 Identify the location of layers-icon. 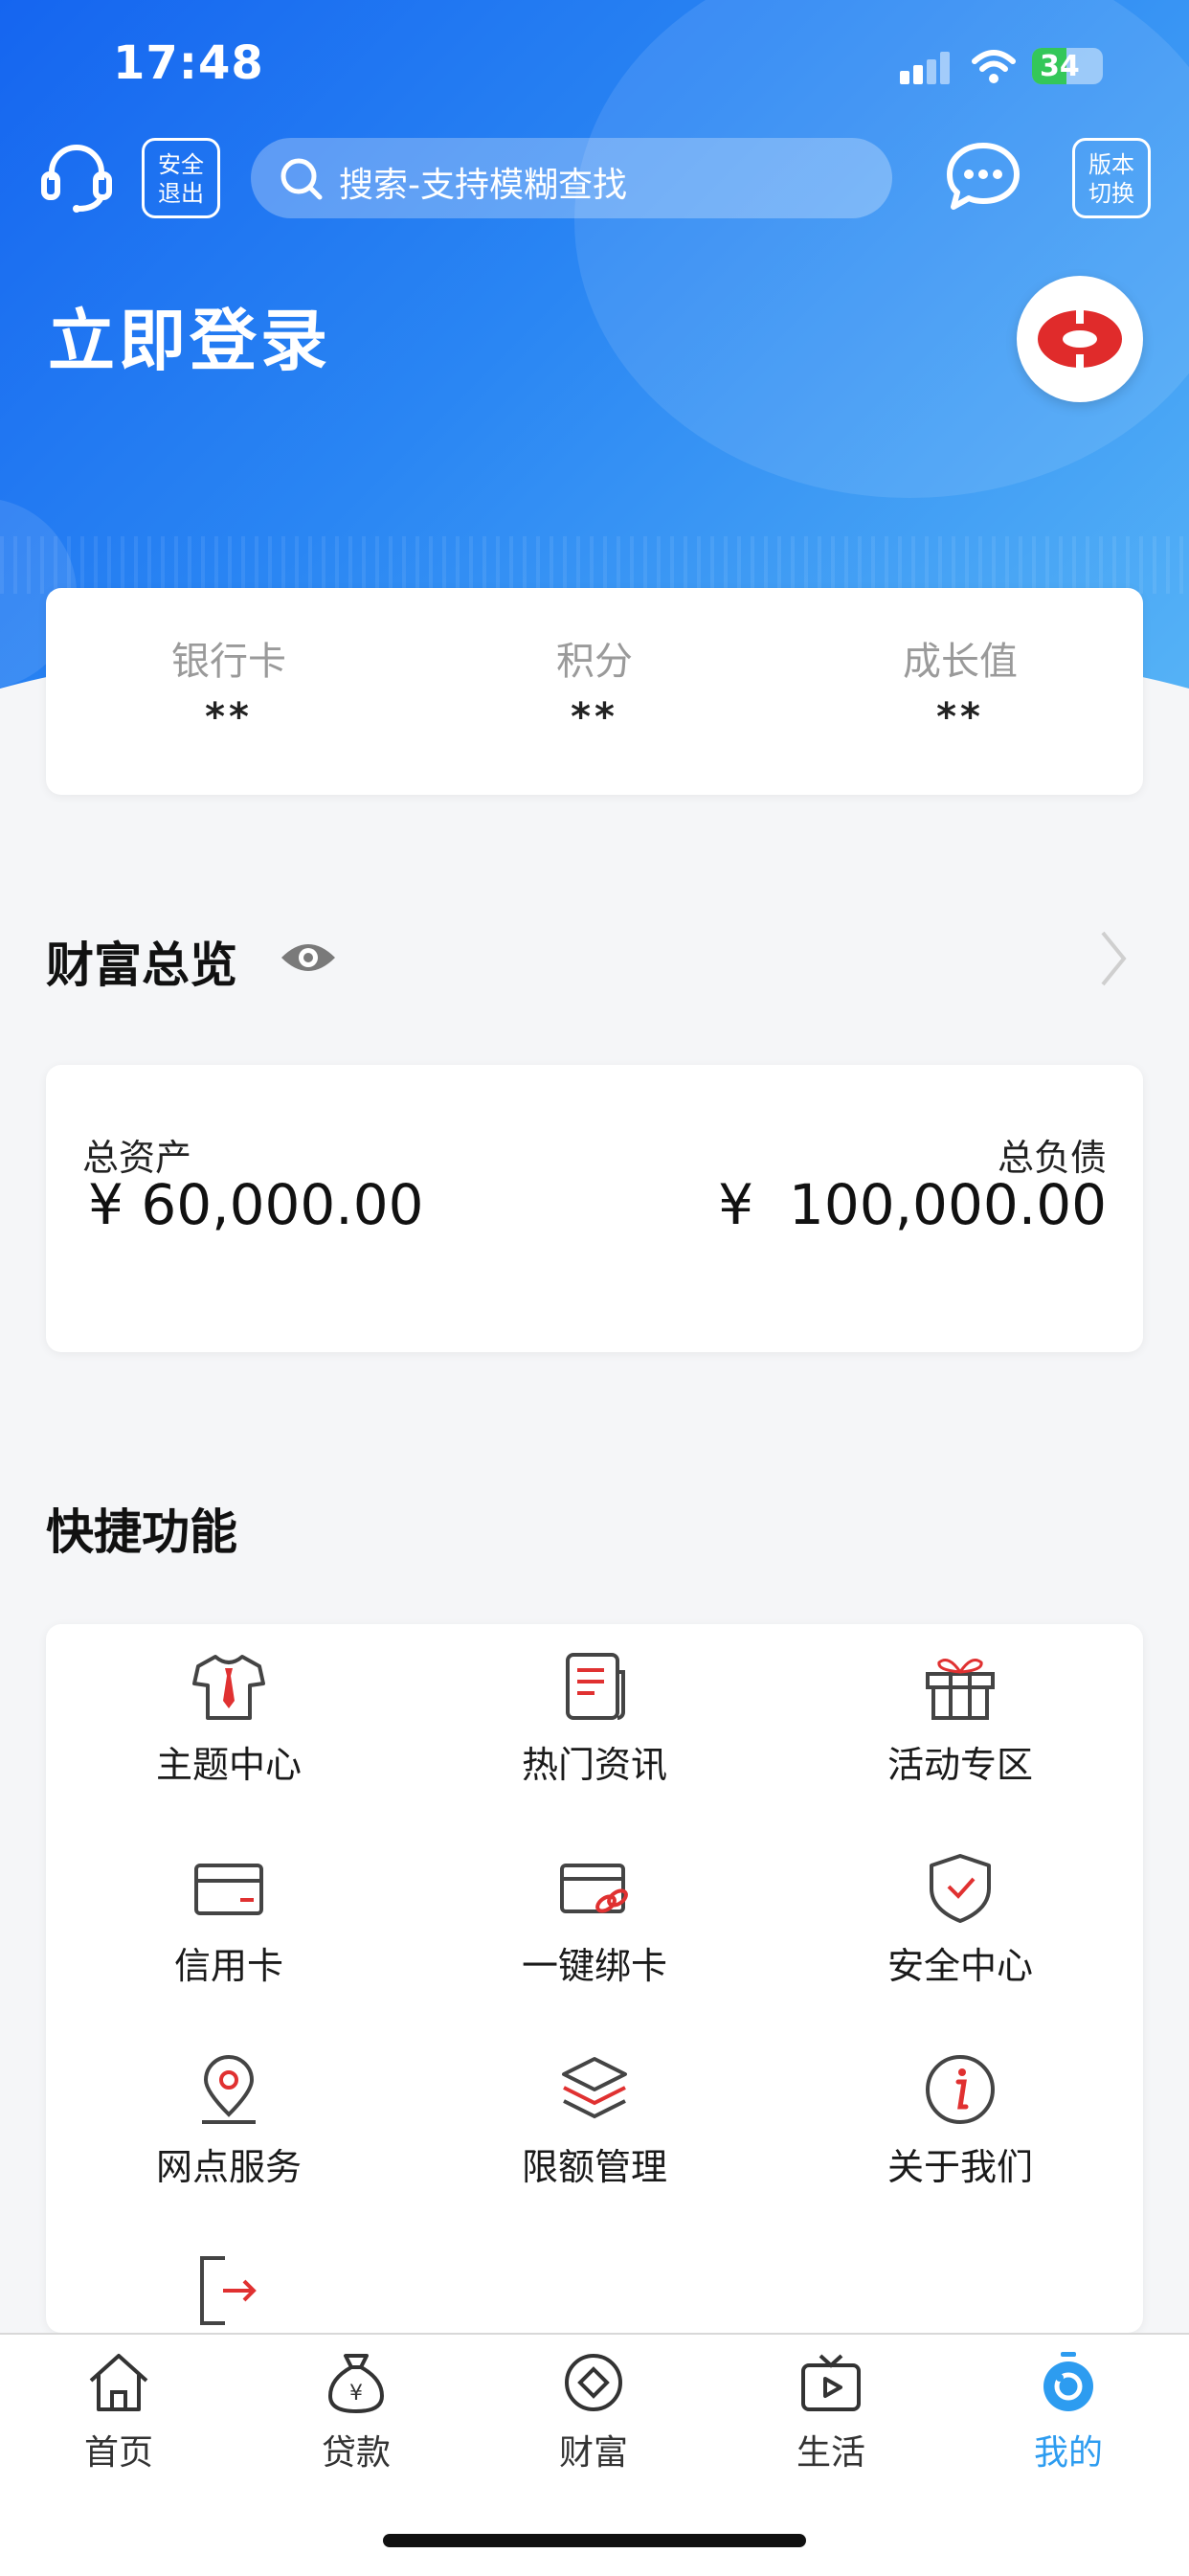
(594, 2088).